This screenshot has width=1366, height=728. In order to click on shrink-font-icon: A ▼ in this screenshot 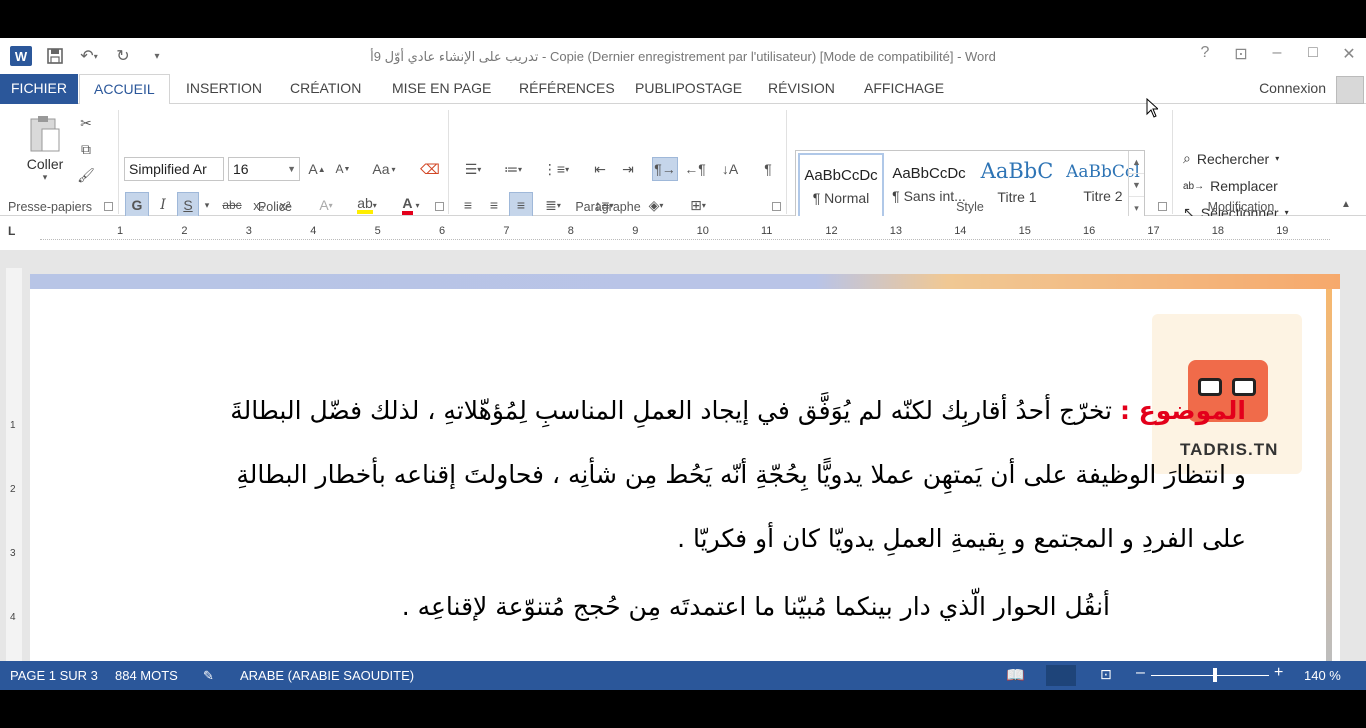, I will do `click(343, 169)`.